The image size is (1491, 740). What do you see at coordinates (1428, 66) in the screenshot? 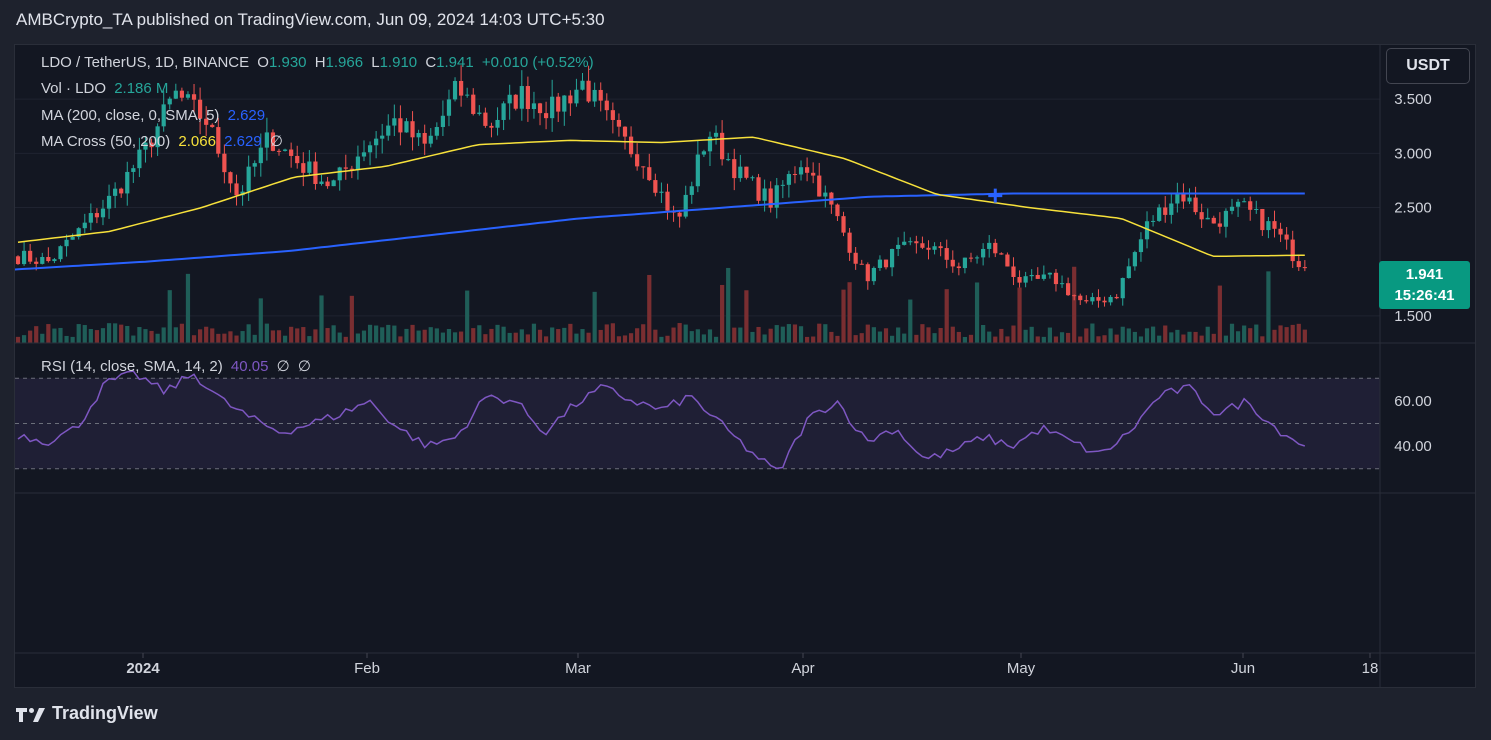
I see `currency-button: USDT` at bounding box center [1428, 66].